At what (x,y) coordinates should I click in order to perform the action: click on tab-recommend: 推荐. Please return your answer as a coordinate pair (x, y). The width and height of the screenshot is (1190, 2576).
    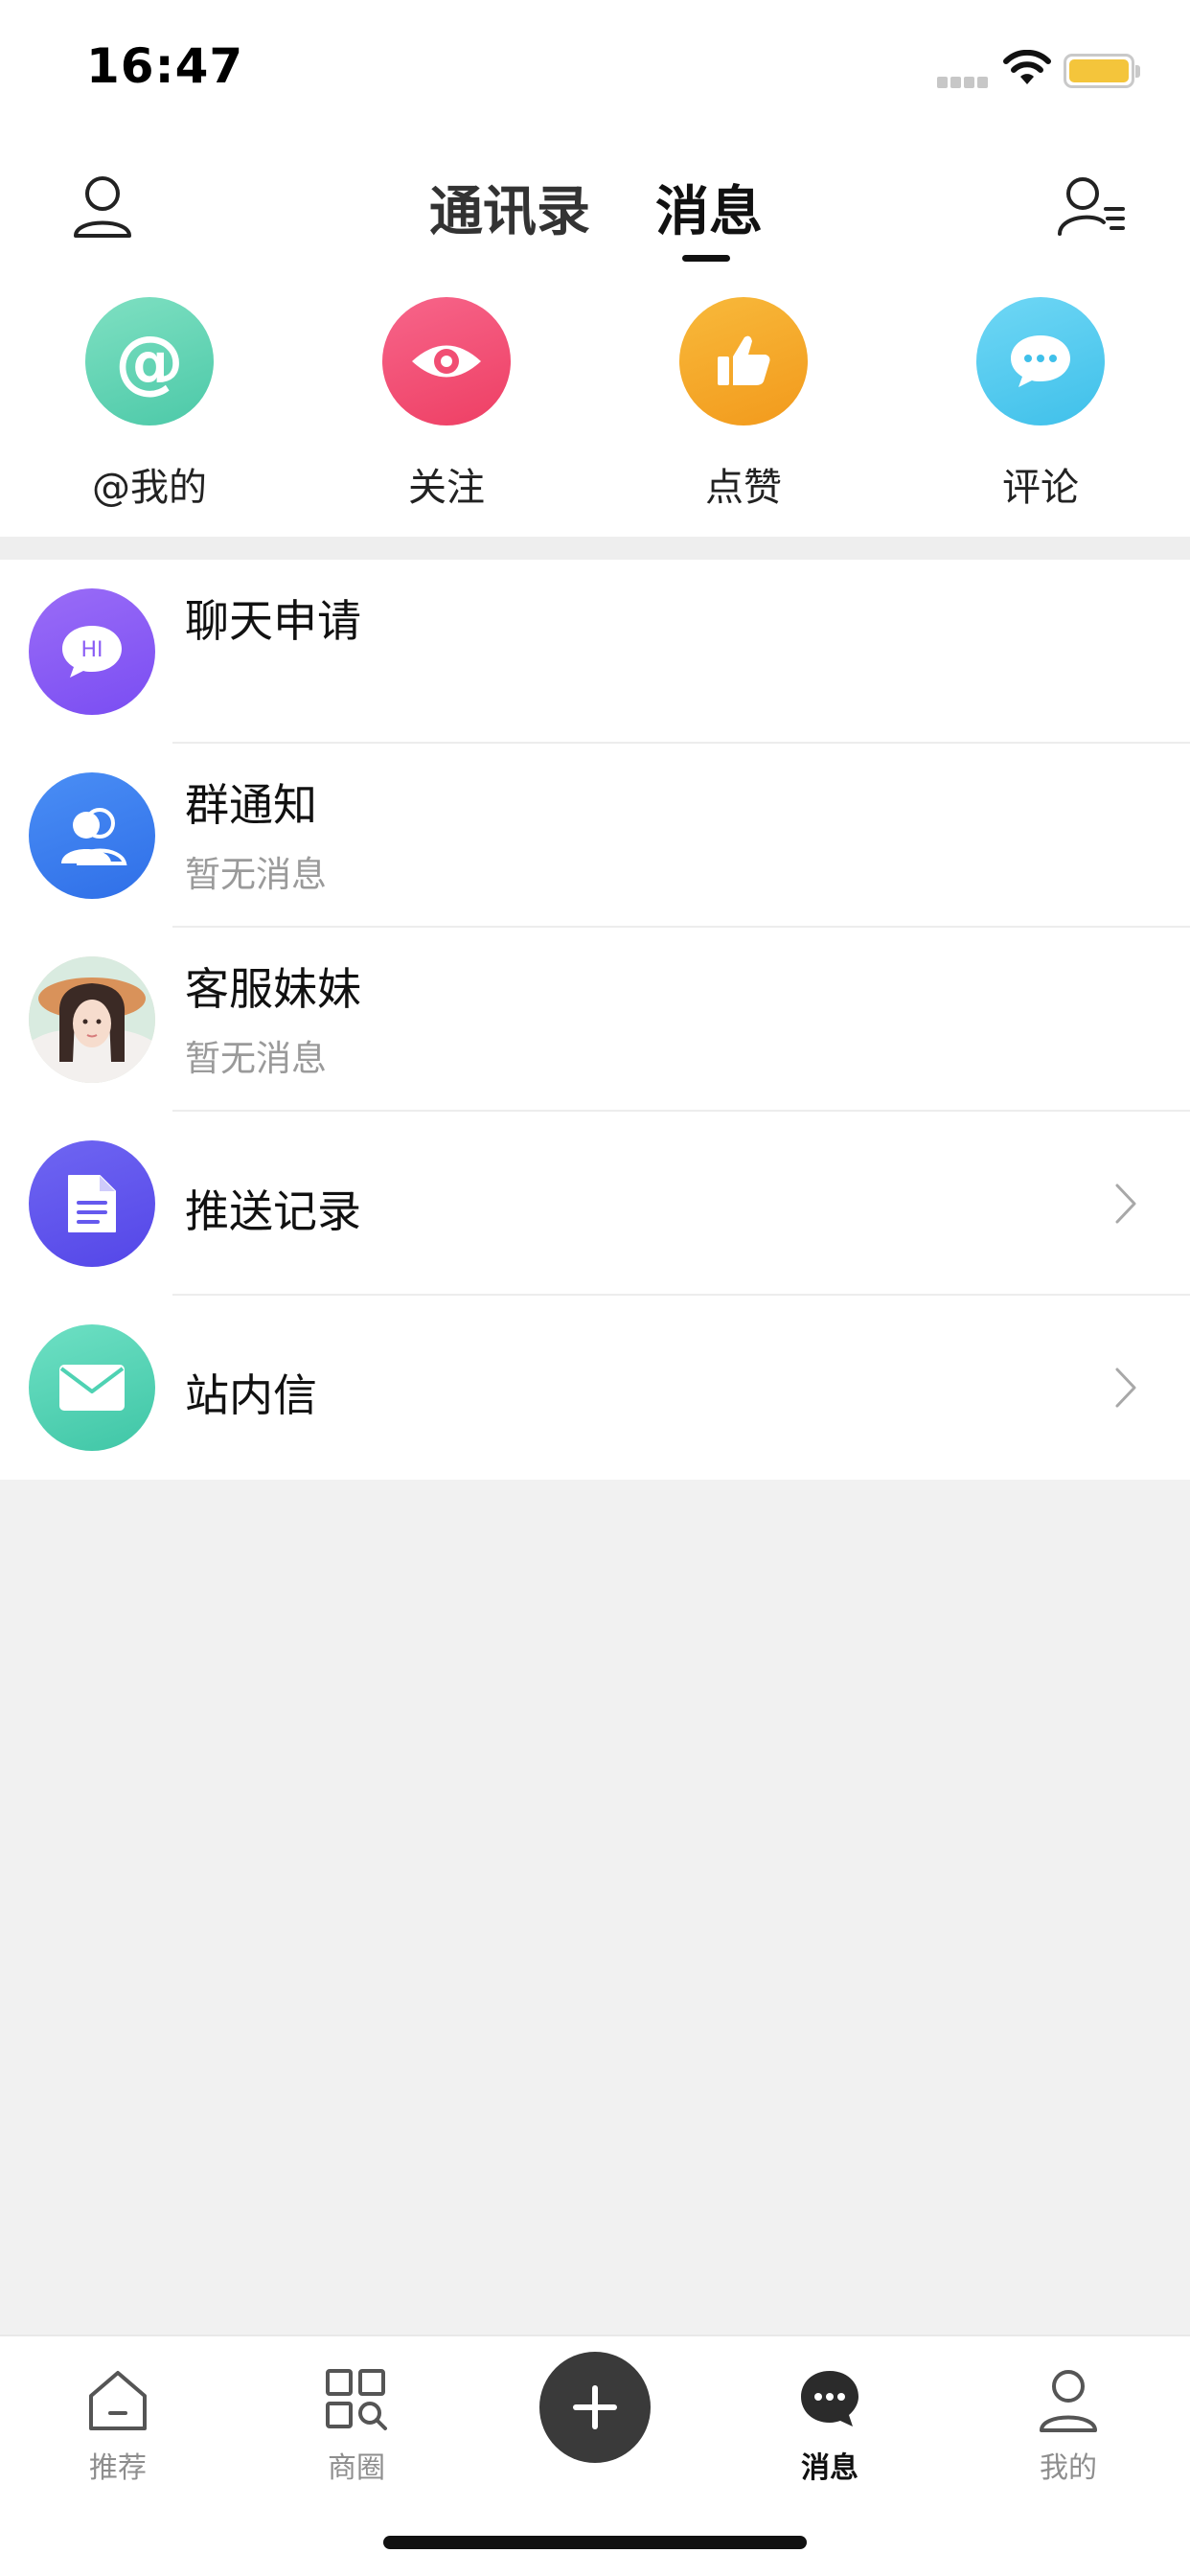
    Looking at the image, I should click on (118, 2424).